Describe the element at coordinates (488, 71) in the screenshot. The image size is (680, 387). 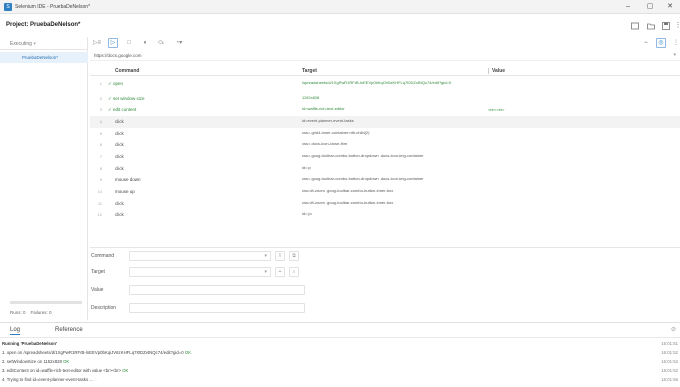
I see `column-divider` at that location.